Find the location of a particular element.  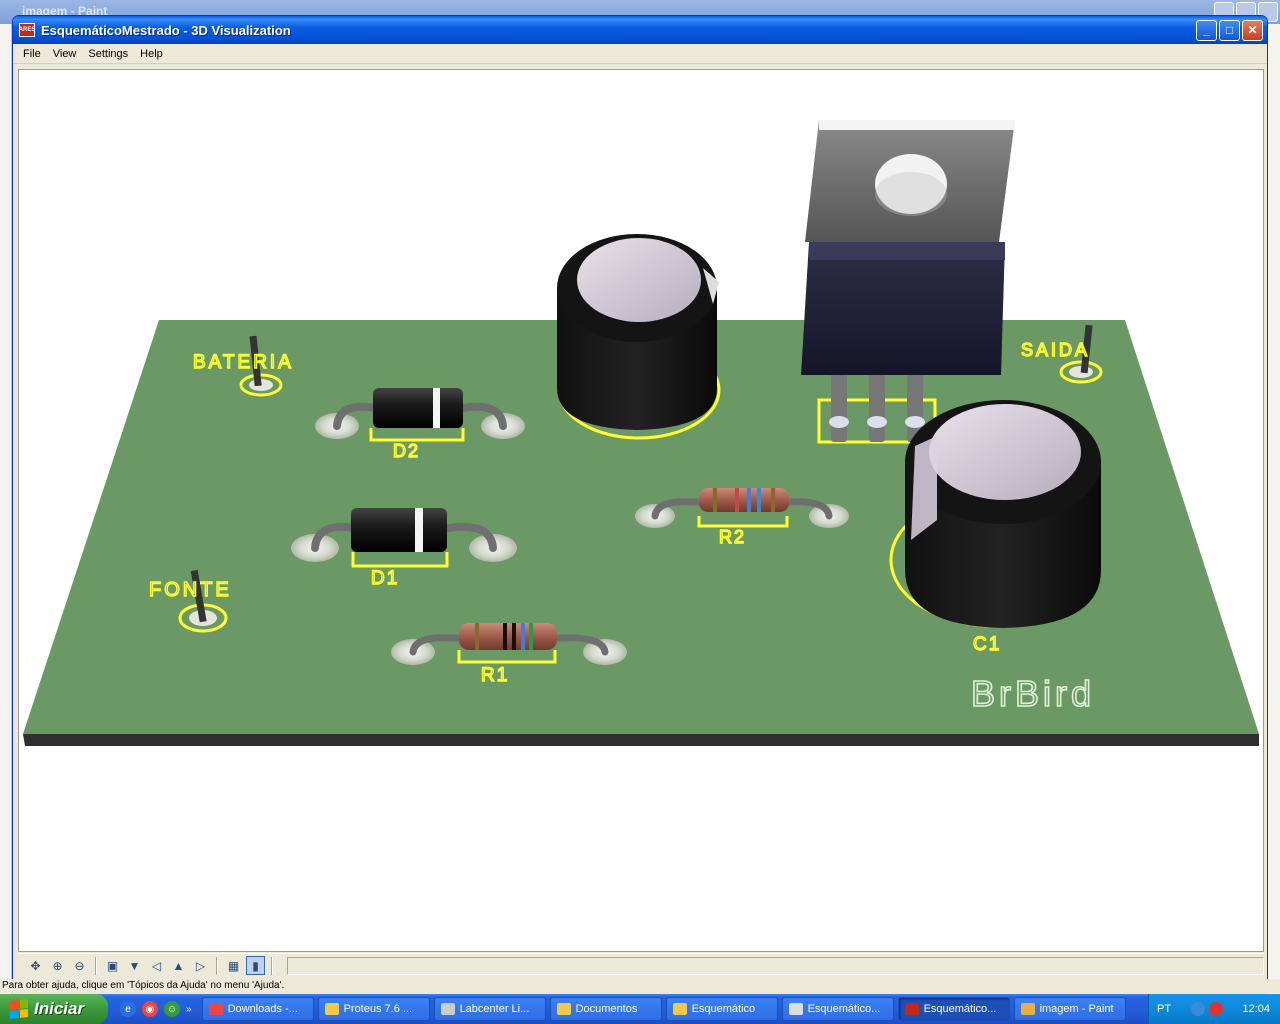

task-paint: imagem - Paint is located at coordinates (1069, 1009).